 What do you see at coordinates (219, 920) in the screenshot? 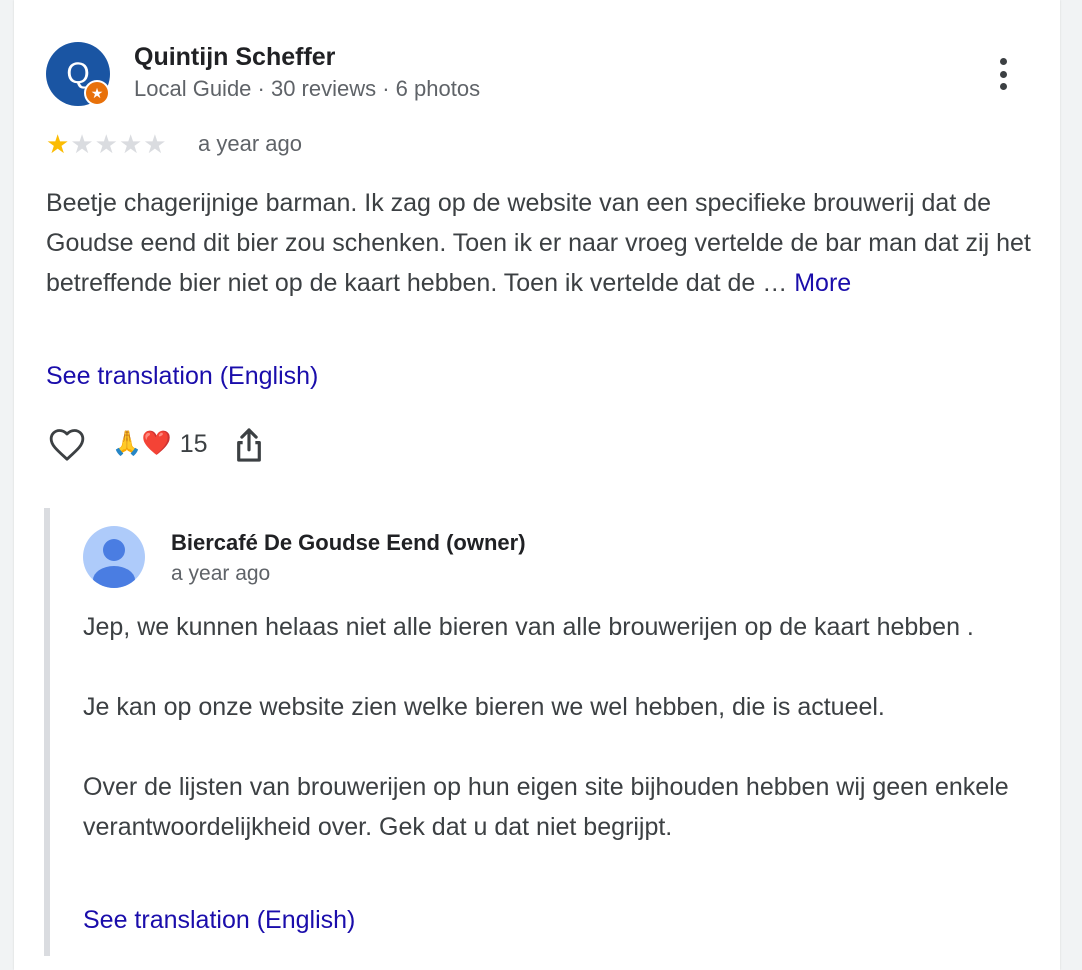
I see `reply-see-translation-link: See translation (English)` at bounding box center [219, 920].